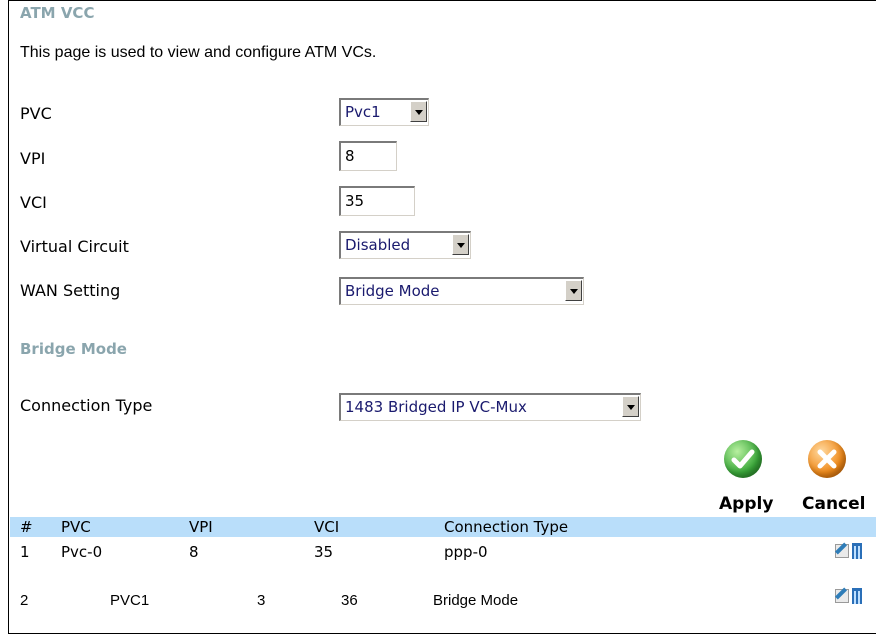 This screenshot has height=637, width=878. Describe the element at coordinates (368, 156) in the screenshot. I see `vpi-input: 8` at that location.